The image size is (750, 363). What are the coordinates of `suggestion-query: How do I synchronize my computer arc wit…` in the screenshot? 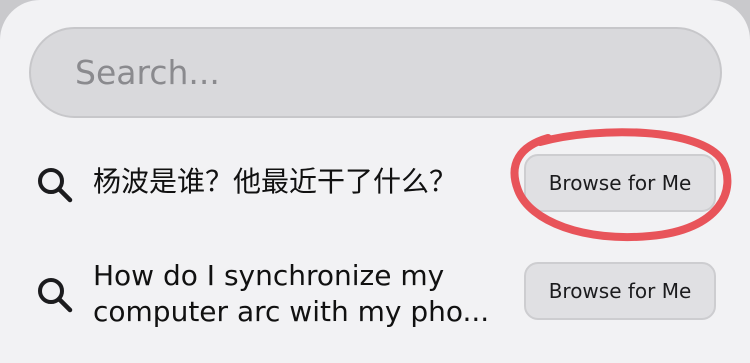 It's located at (291, 293).